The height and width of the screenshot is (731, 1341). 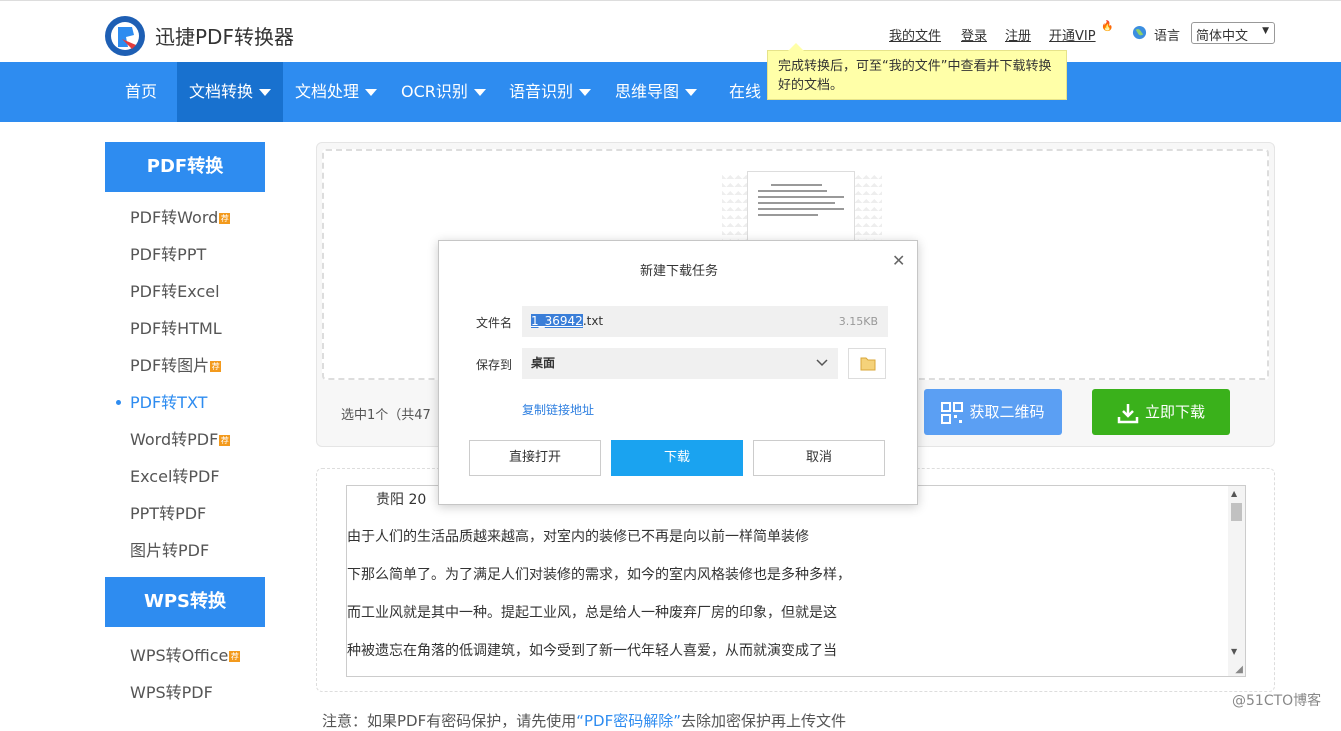 What do you see at coordinates (822, 363) in the screenshot?
I see `chevron-down-icon` at bounding box center [822, 363].